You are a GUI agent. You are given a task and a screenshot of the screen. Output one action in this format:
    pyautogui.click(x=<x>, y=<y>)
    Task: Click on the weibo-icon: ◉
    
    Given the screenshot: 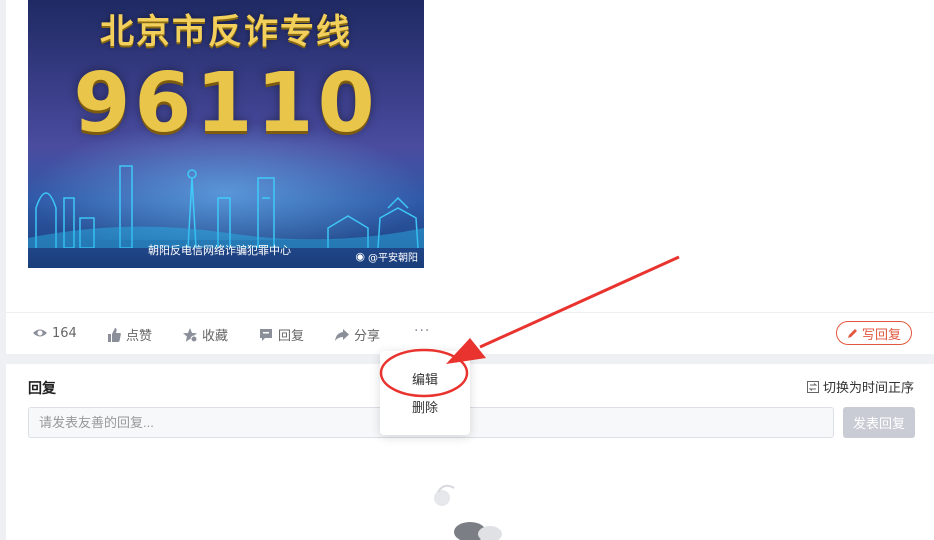 What is the action you would take?
    pyautogui.click(x=360, y=256)
    